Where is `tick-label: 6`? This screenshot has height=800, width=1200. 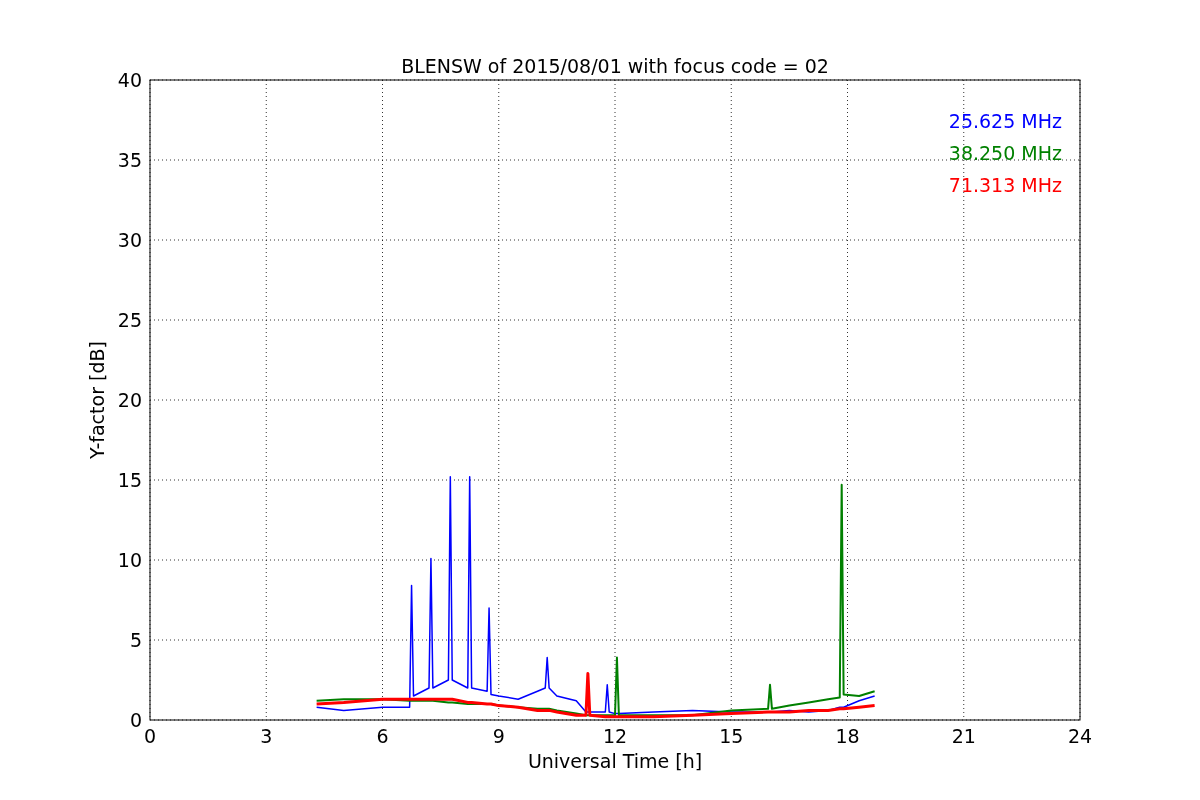 tick-label: 6 is located at coordinates (382, 736).